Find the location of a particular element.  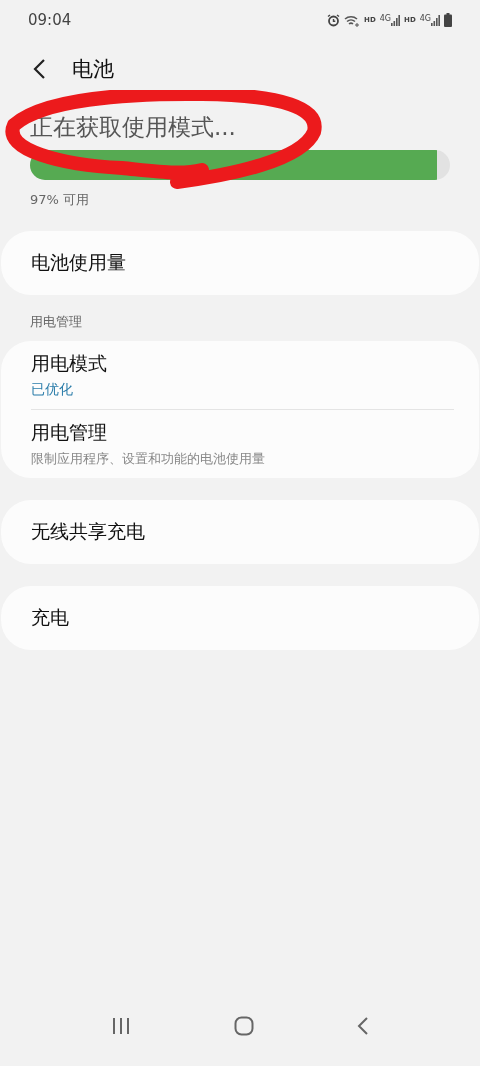

page-title: 电池 is located at coordinates (93, 69).